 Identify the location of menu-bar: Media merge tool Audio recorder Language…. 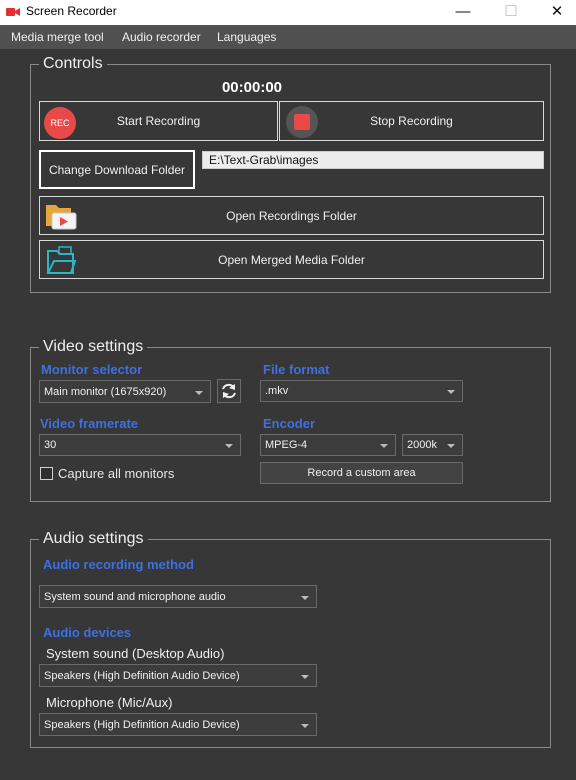
(288, 37).